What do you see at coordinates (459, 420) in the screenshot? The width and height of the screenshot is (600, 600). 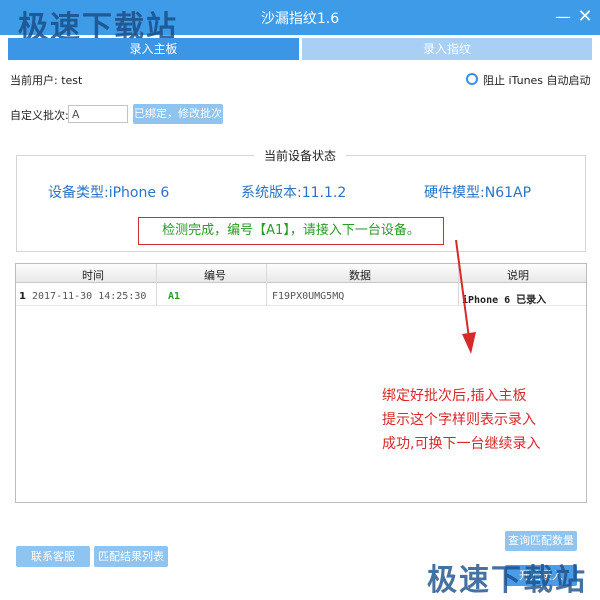 I see `annotation-line: 提示这个字样则表示录入` at bounding box center [459, 420].